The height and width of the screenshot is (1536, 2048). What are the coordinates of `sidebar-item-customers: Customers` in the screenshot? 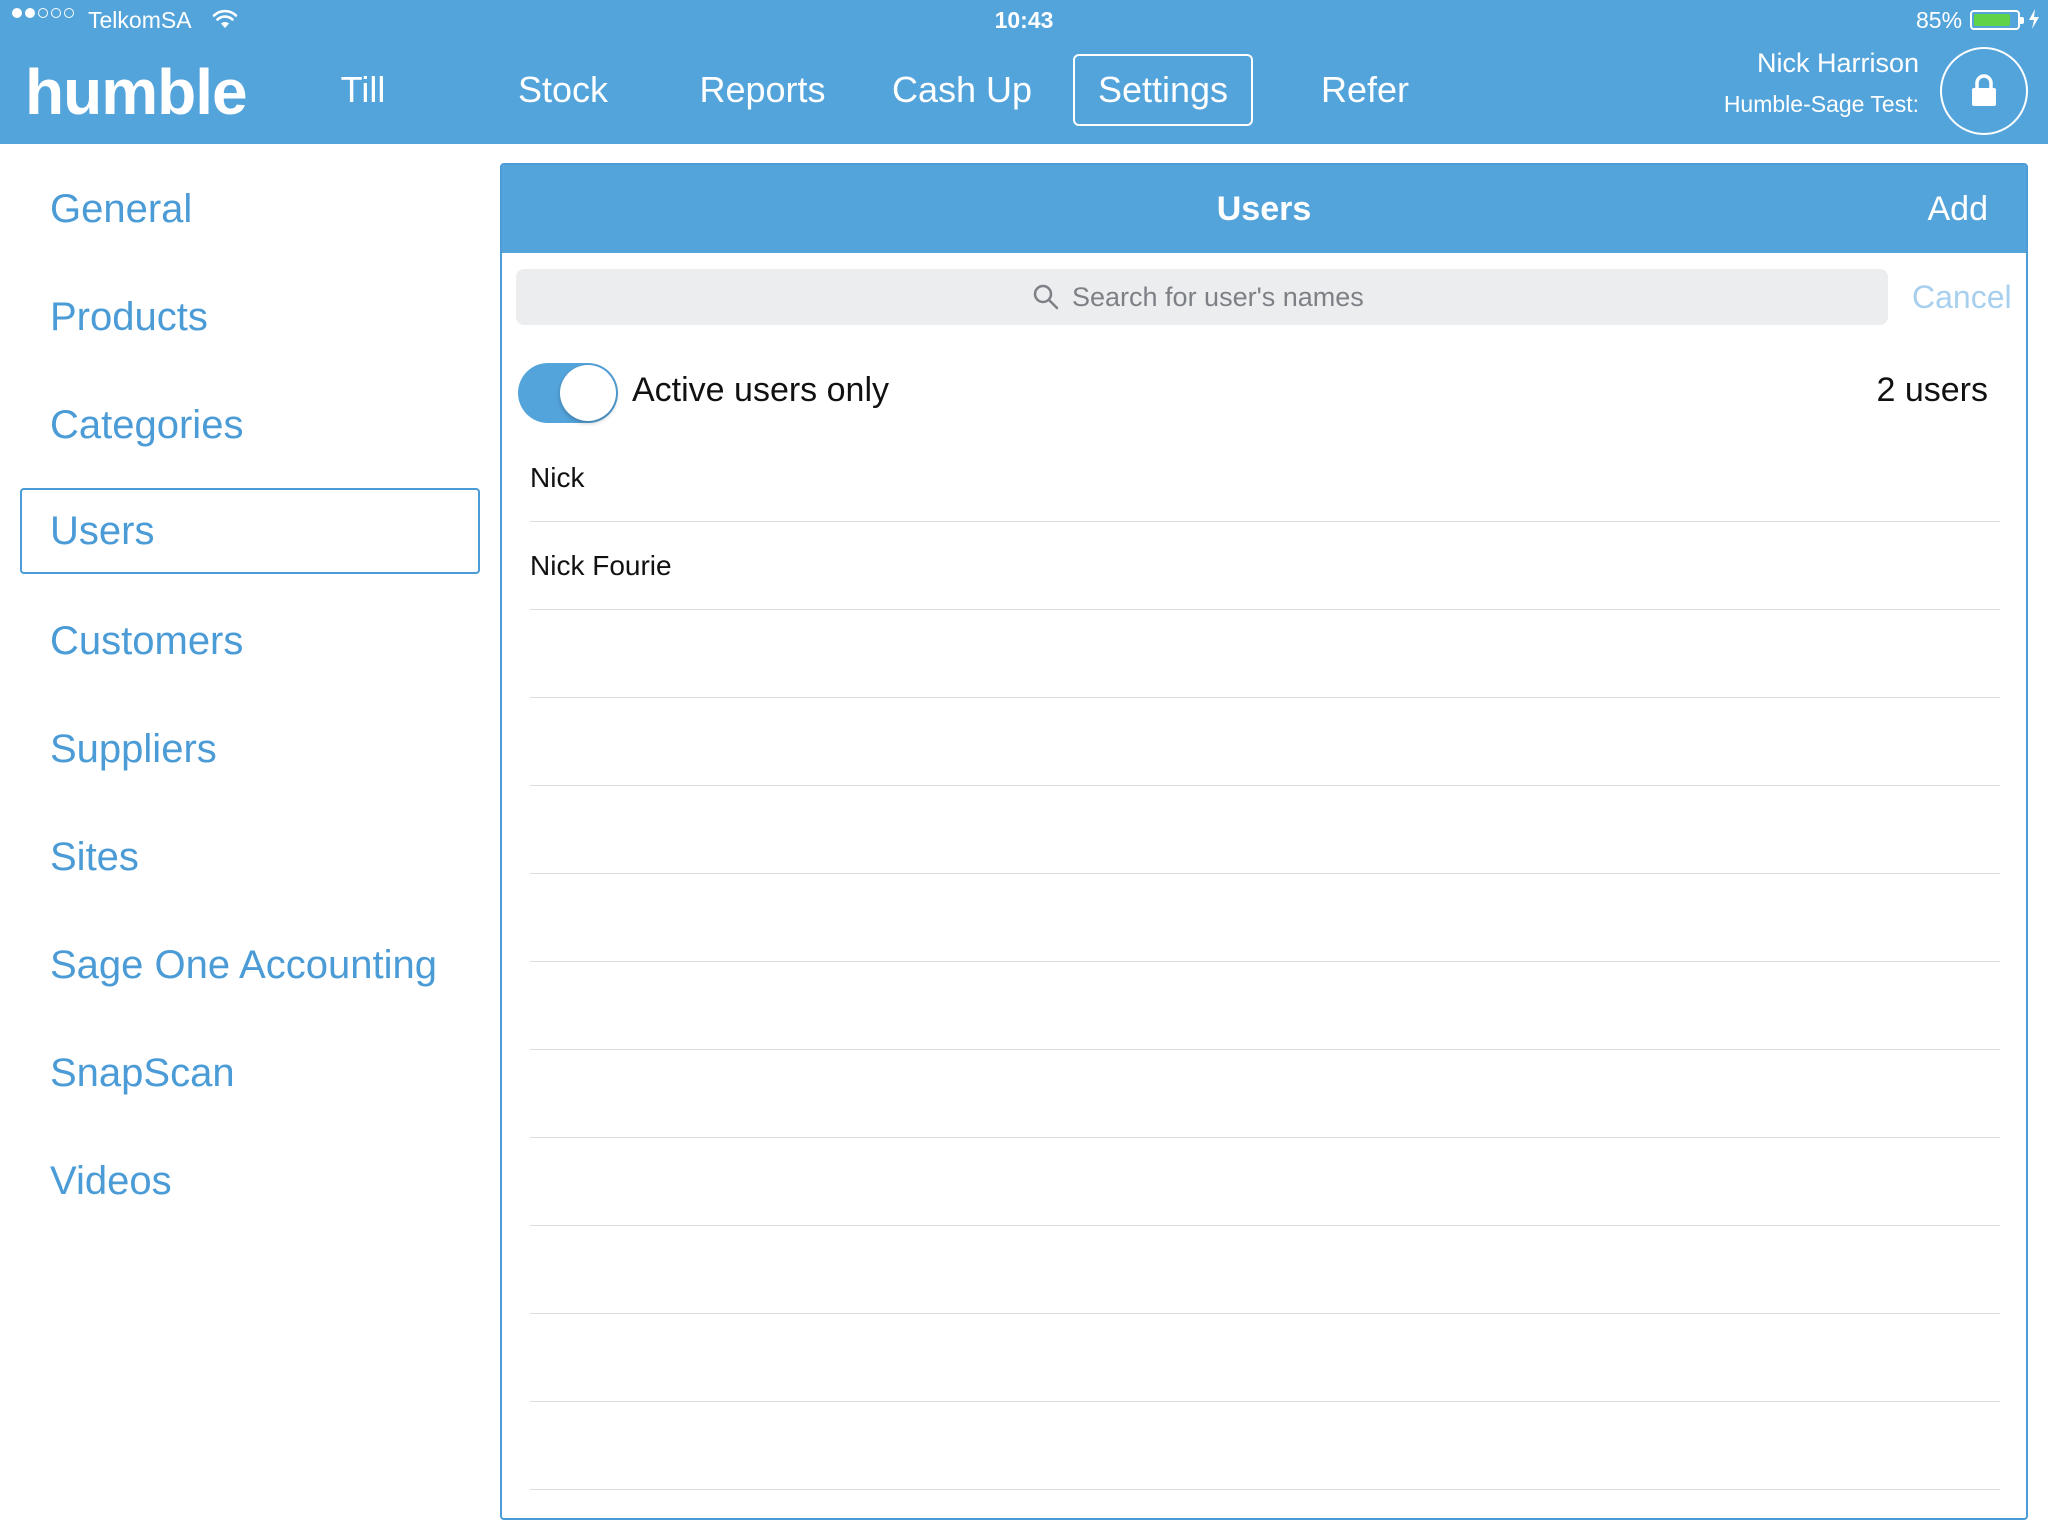 It's located at (250, 641).